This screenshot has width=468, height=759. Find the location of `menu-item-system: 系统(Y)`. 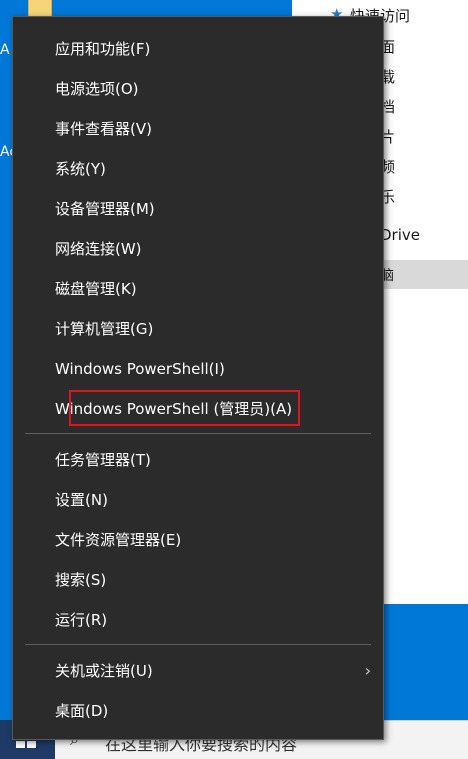

menu-item-system: 系统(Y) is located at coordinates (198, 169).